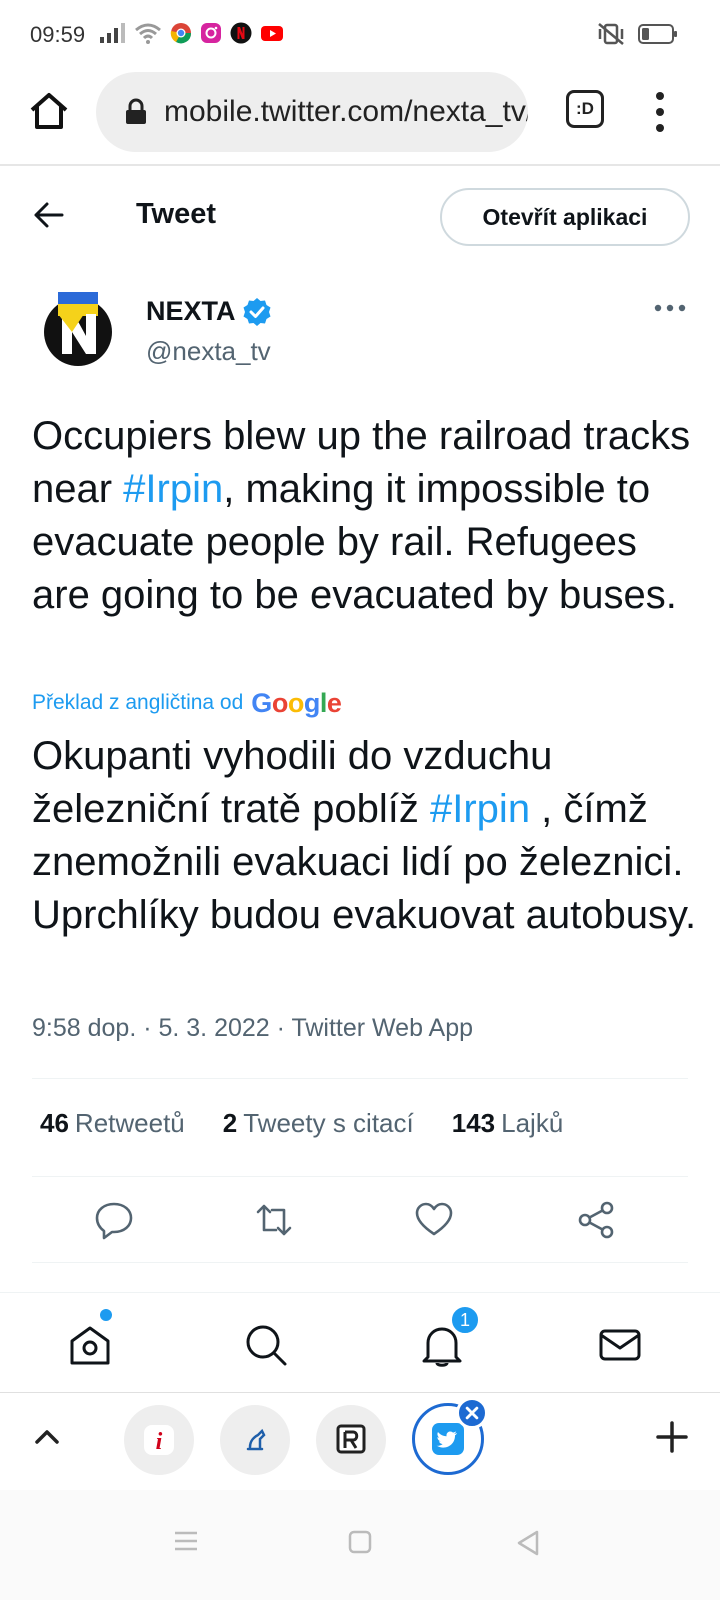 The image size is (720, 1600). Describe the element at coordinates (49, 215) in the screenshot. I see `back-arrow-icon` at that location.